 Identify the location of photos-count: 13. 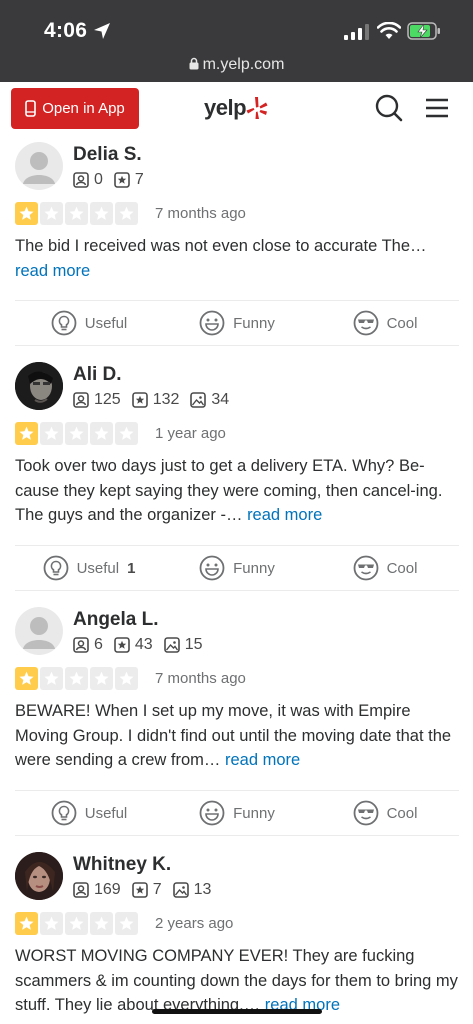
(202, 889).